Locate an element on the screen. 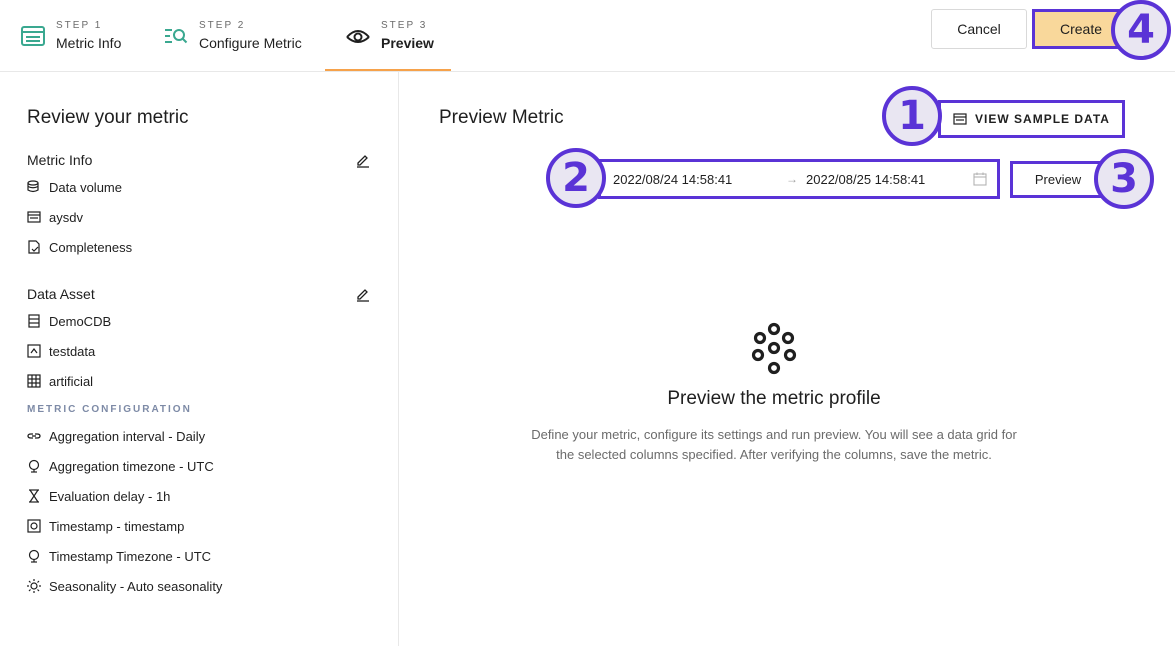  metric-info-title: Metric Info is located at coordinates (60, 160).